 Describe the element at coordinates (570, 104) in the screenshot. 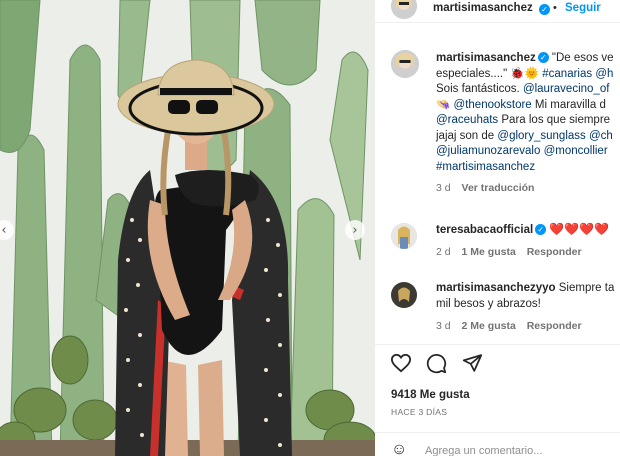

I see `caption-text: Mi maravilla d` at that location.